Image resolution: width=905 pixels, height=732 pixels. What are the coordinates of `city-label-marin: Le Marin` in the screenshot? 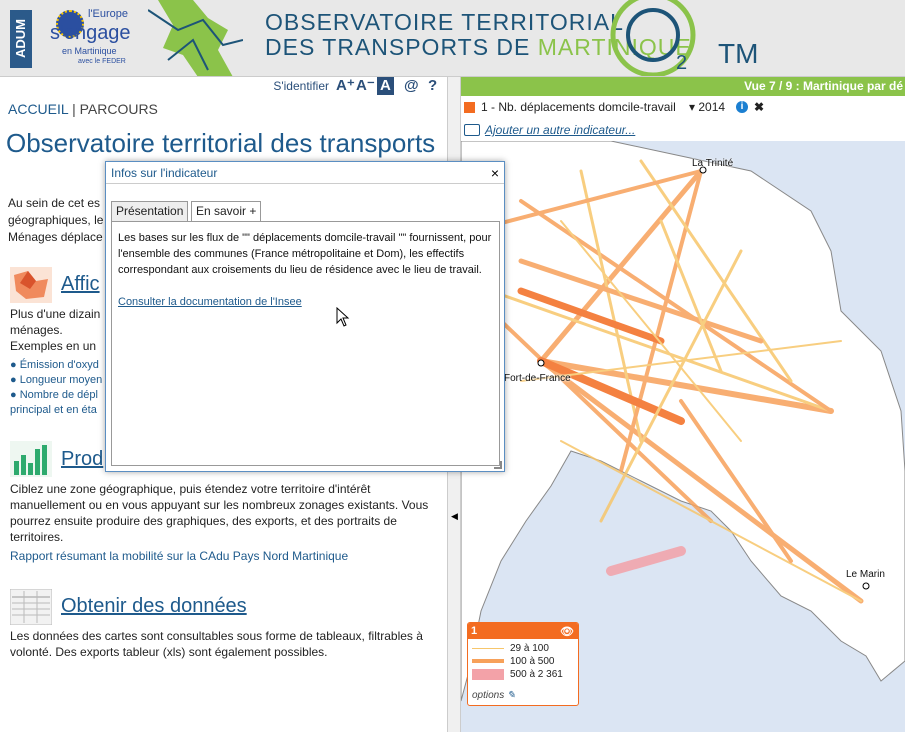 It's located at (865, 574).